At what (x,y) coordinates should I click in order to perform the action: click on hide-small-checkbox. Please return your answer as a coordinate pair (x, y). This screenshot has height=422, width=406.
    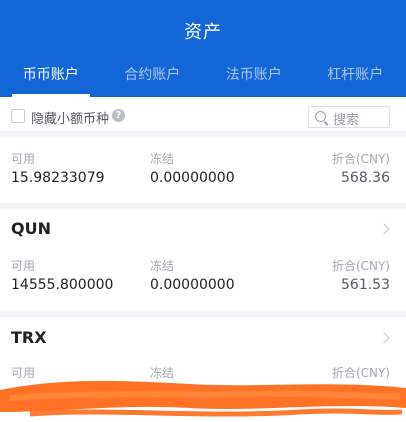
    Looking at the image, I should click on (18, 116).